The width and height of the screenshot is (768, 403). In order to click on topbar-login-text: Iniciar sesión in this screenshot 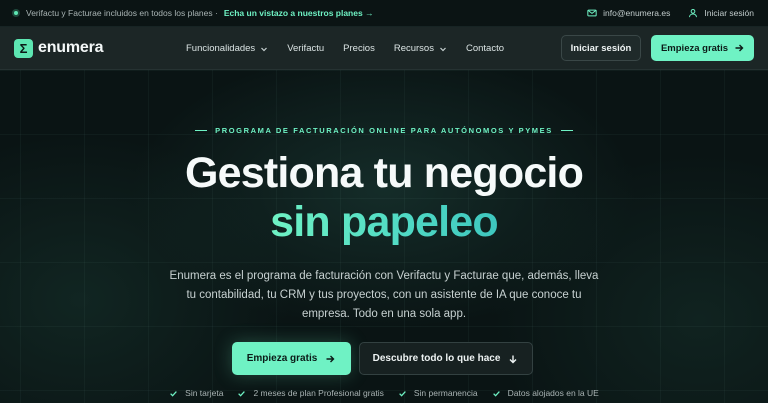, I will do `click(729, 13)`.